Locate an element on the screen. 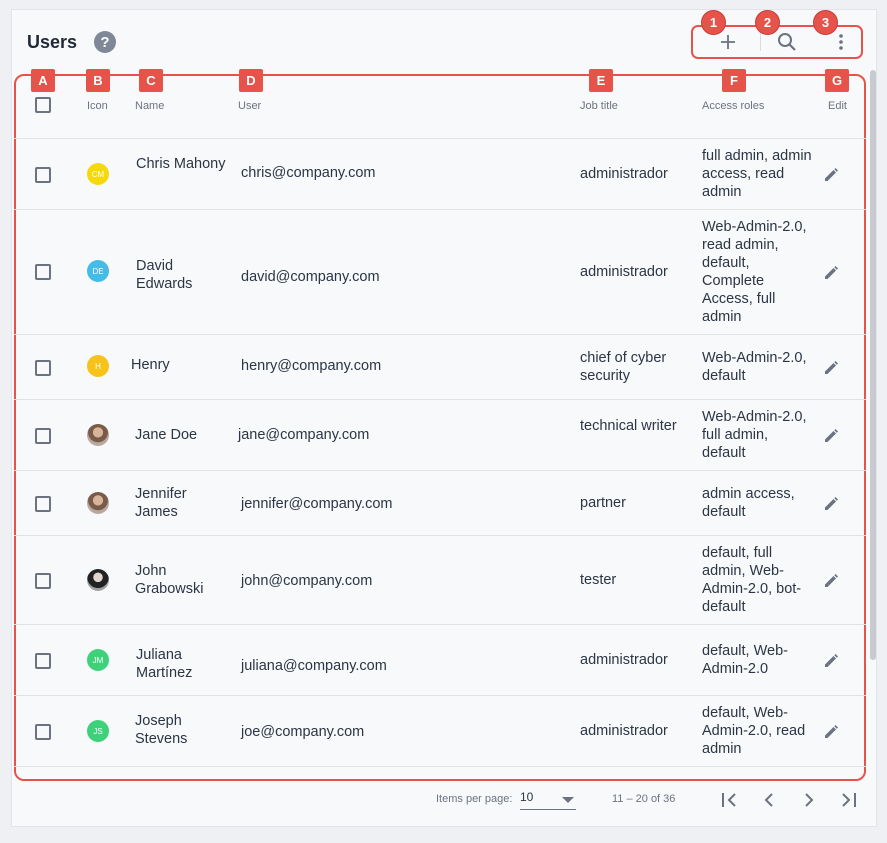  column-header-user: User is located at coordinates (249, 106).